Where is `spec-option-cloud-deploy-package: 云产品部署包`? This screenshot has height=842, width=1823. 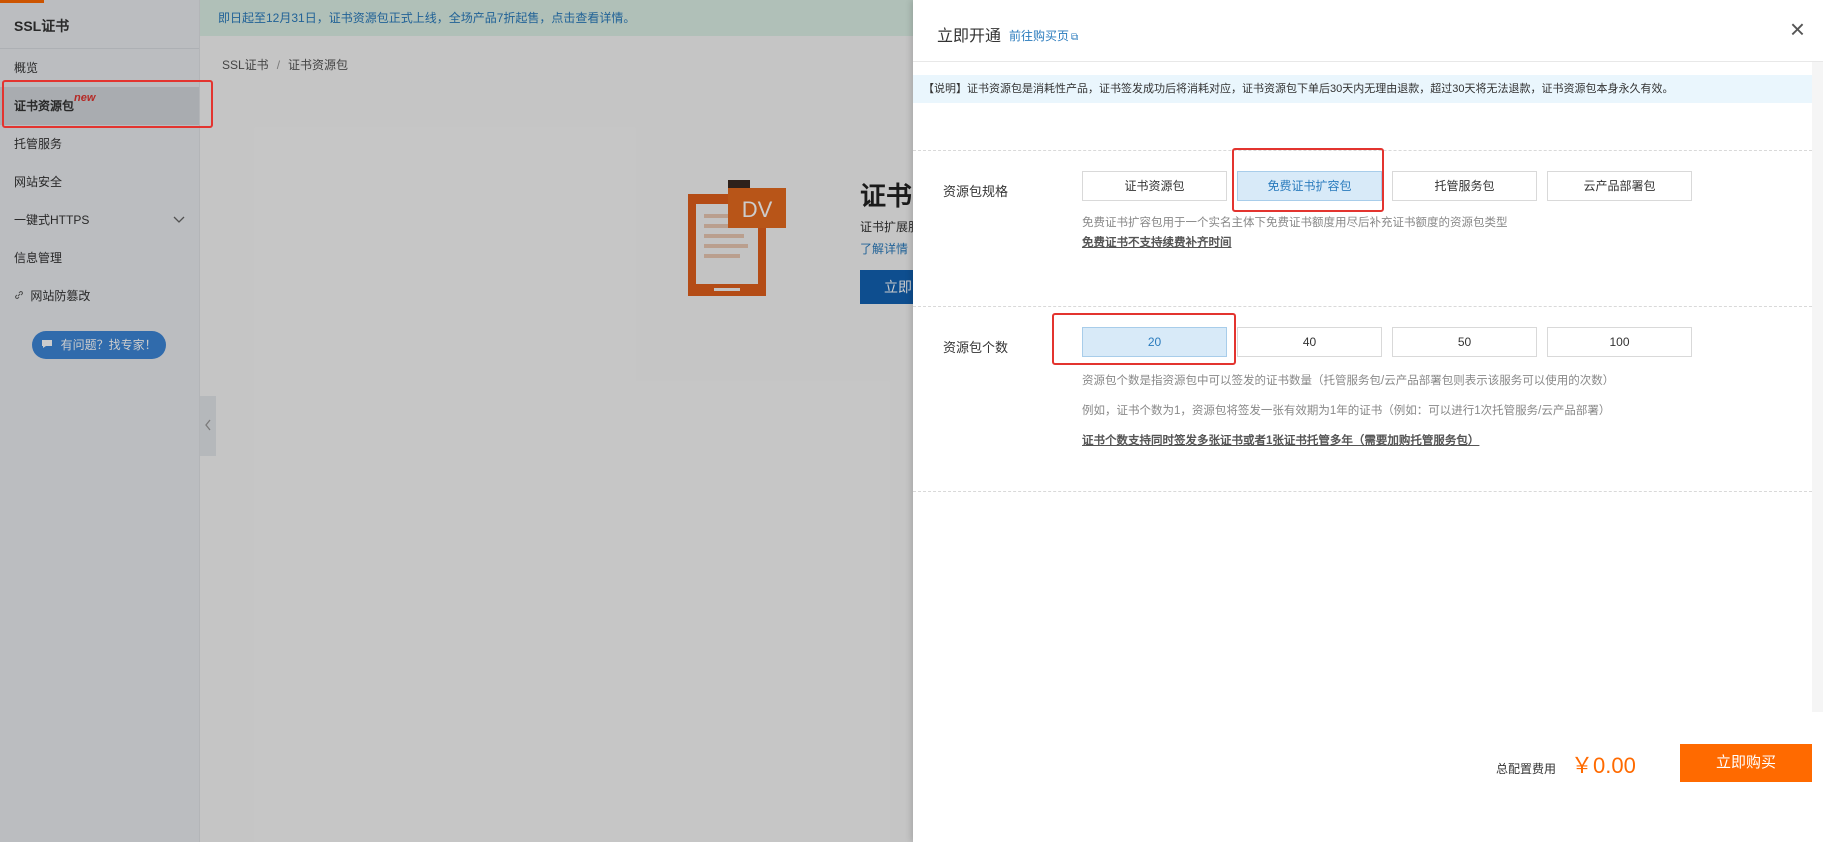
spec-option-cloud-deploy-package: 云产品部署包 is located at coordinates (1619, 186).